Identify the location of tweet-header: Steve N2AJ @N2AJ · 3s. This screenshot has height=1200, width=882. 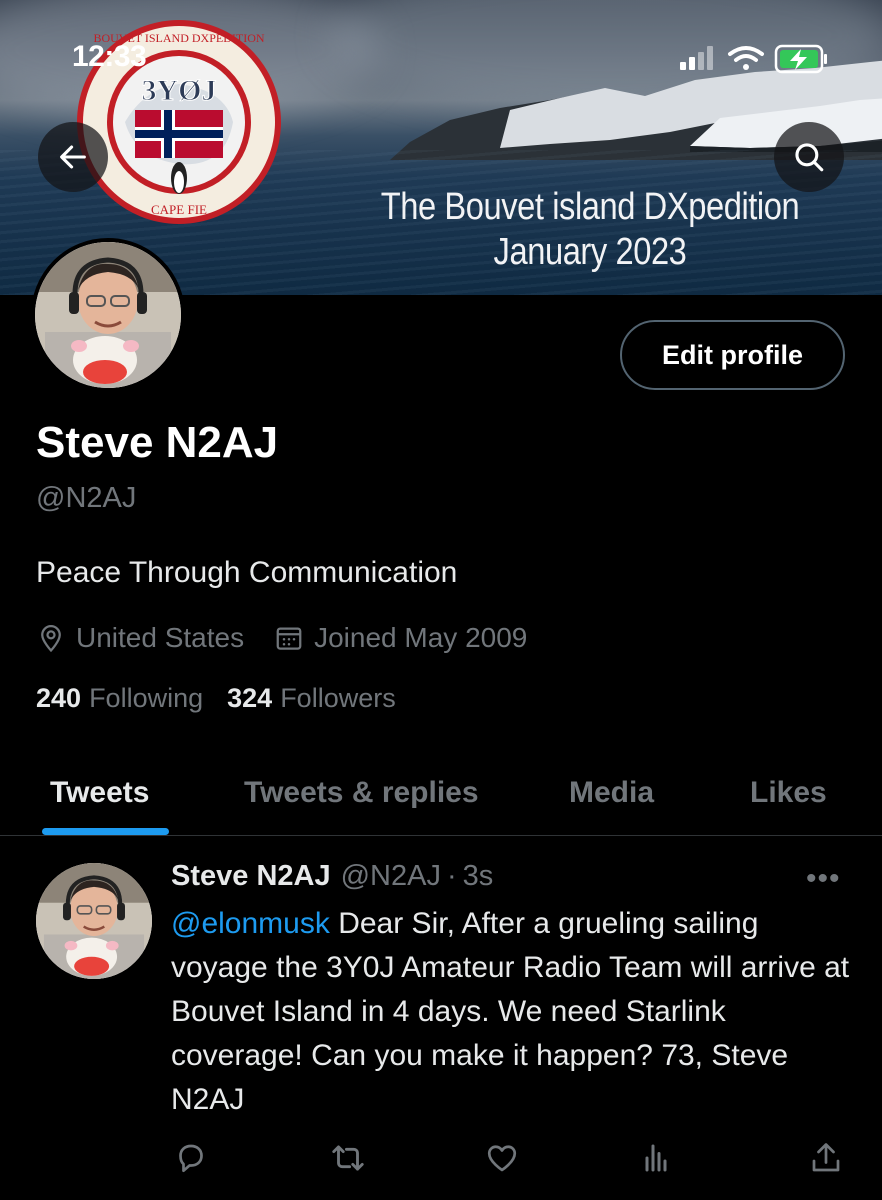
(332, 876).